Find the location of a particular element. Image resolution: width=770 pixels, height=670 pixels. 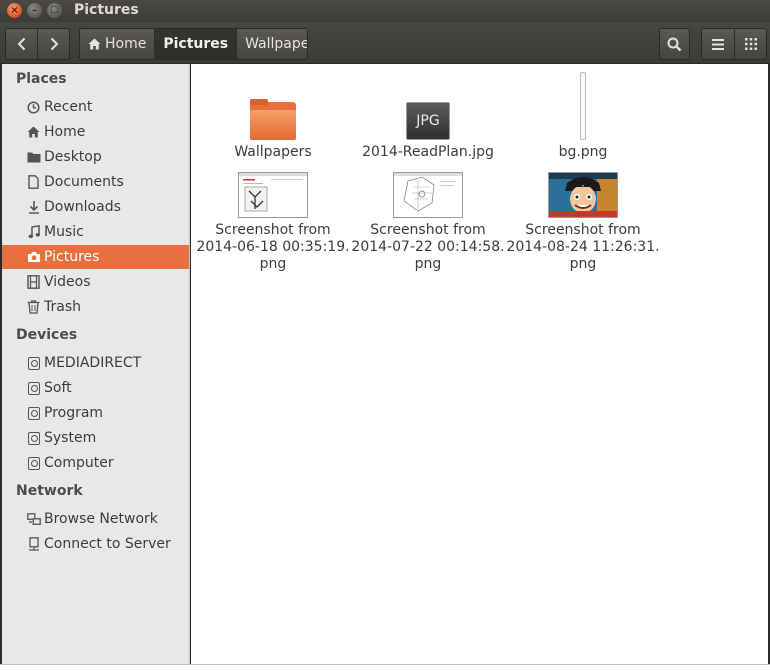

sidebar-item-label: System is located at coordinates (70, 438).